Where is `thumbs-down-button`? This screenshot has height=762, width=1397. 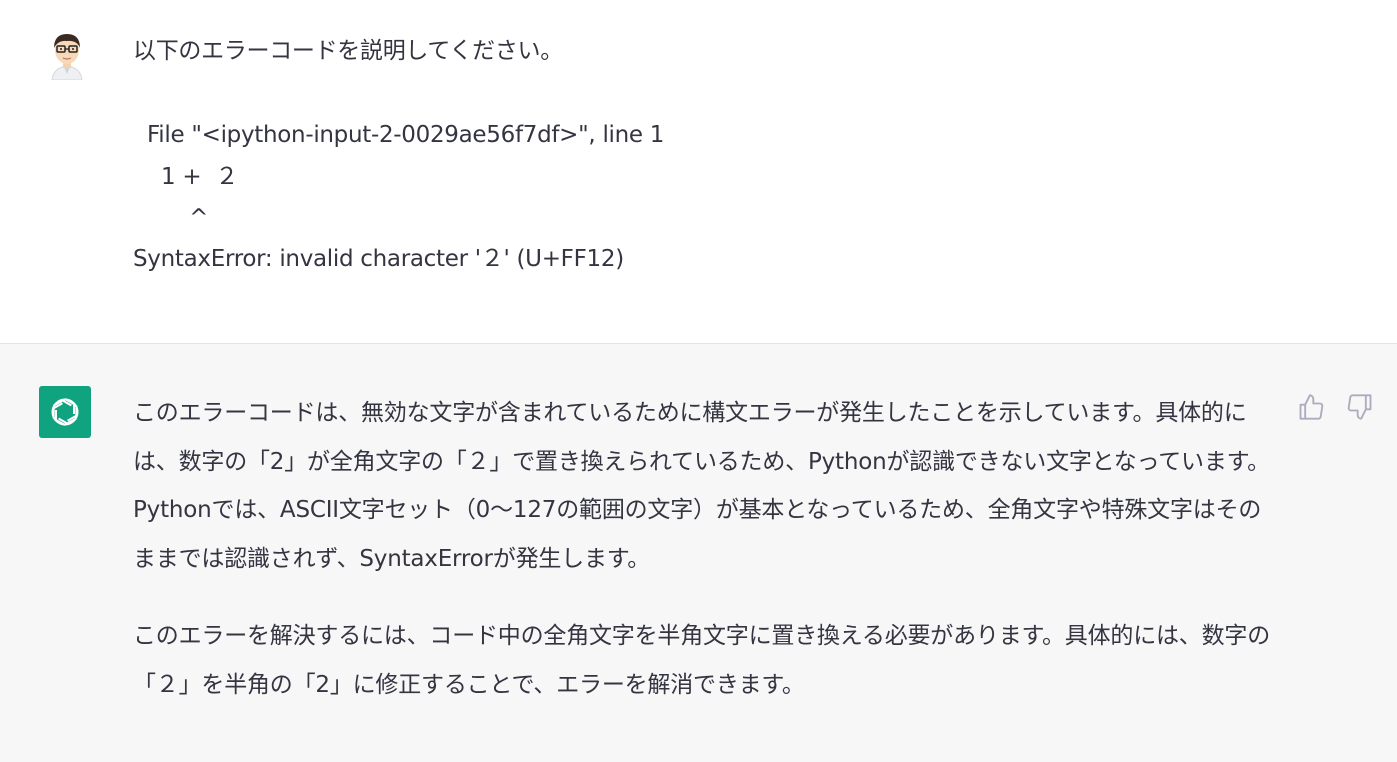
thumbs-down-button is located at coordinates (1360, 407).